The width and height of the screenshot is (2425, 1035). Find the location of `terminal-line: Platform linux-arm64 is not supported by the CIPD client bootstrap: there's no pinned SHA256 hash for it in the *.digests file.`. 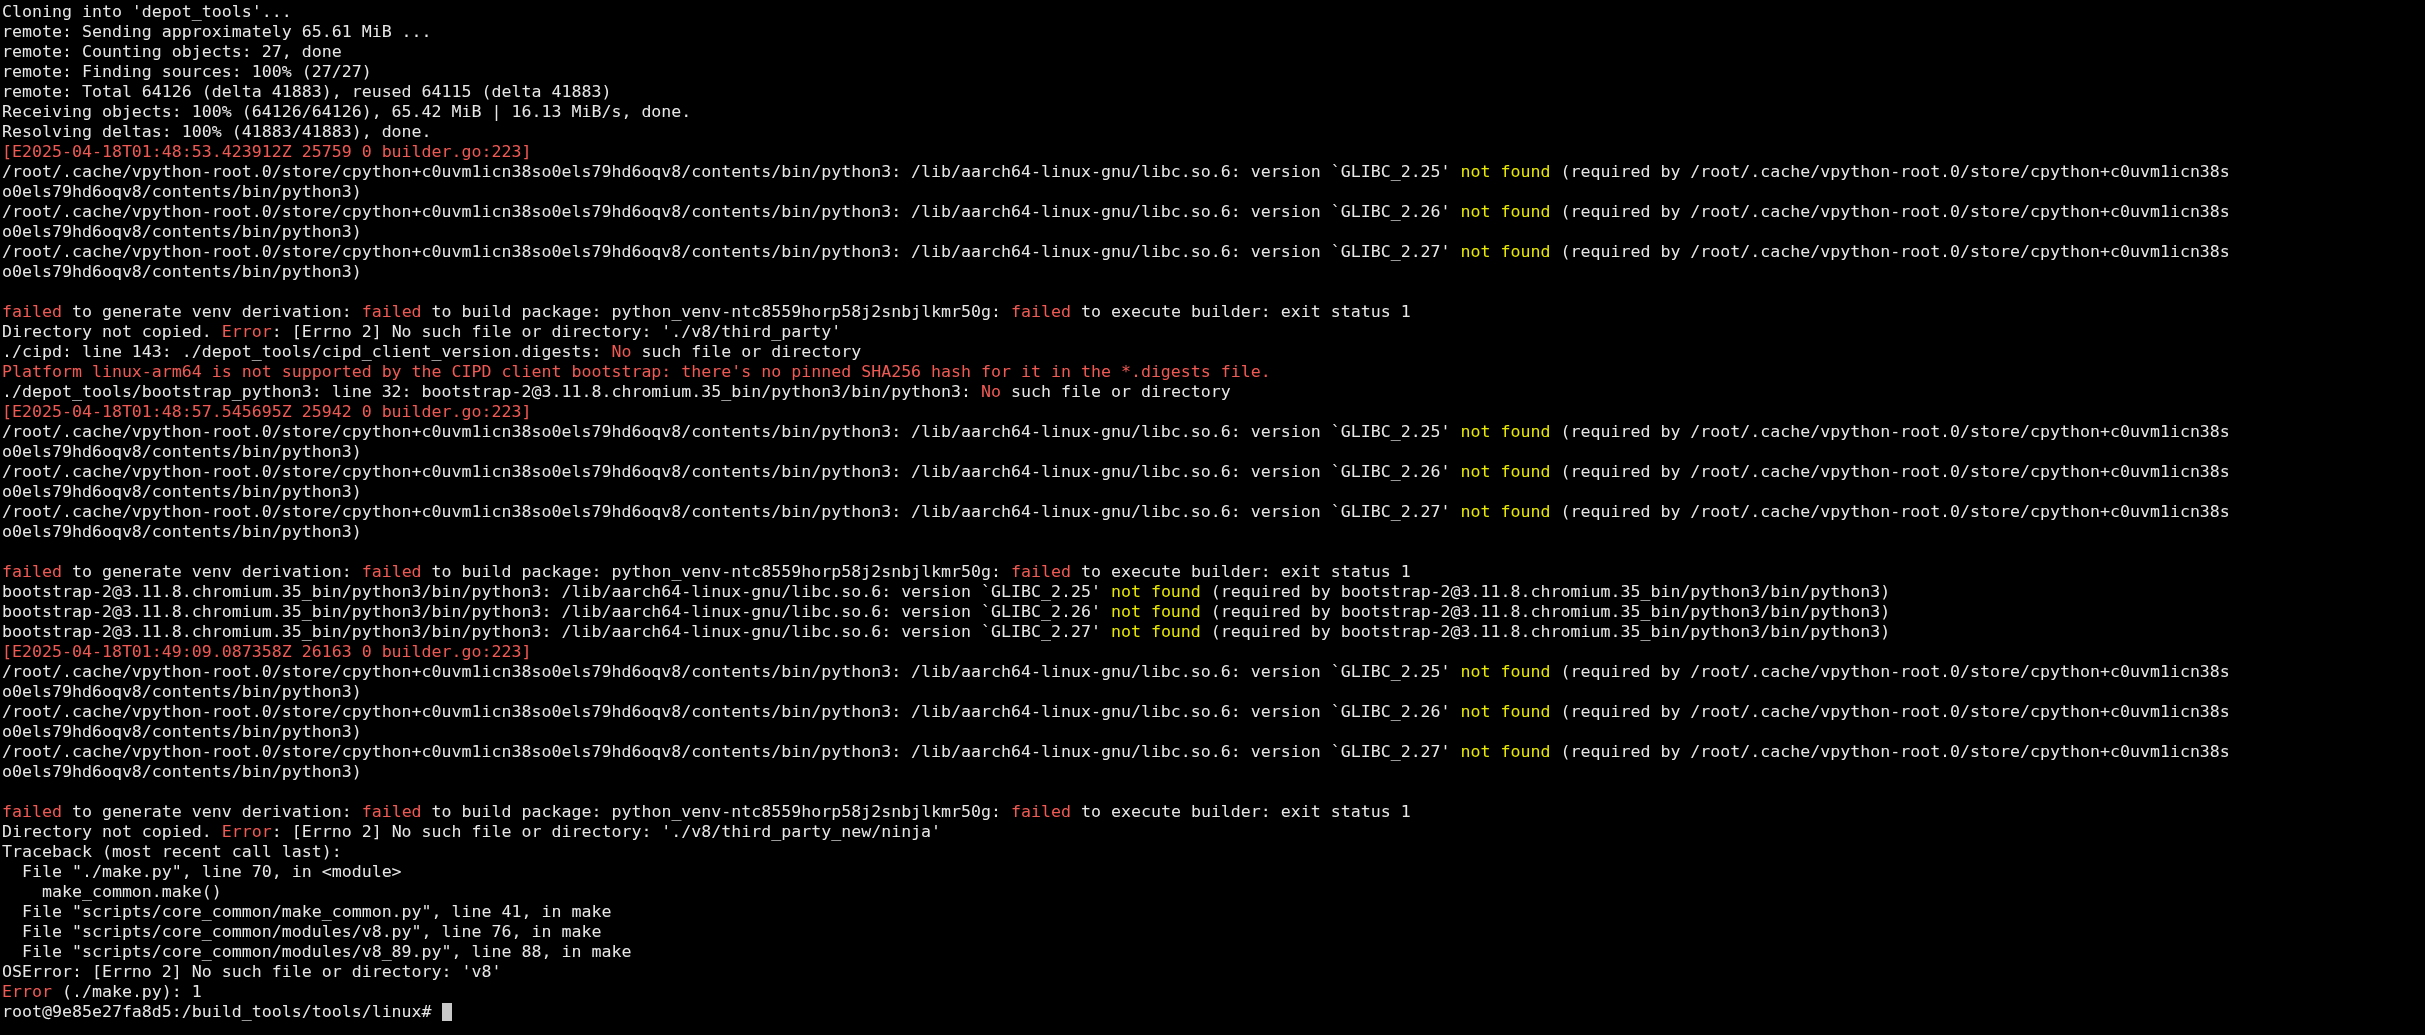

terminal-line: Platform linux-arm64 is not supported by the CIPD client bootstrap: there's no pinned SHA256 hash for it in the *.digests file. is located at coordinates (636, 372).